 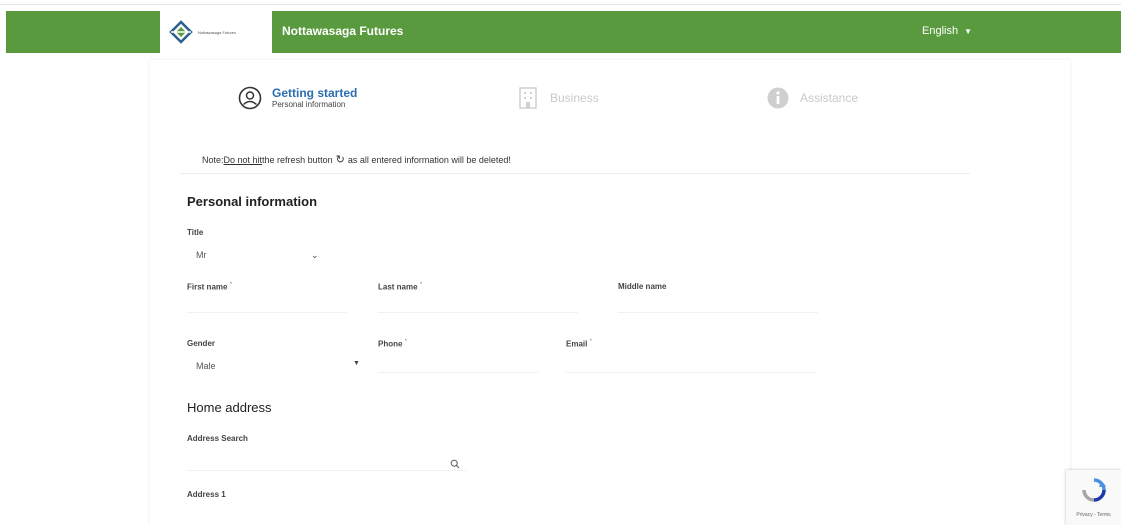 What do you see at coordinates (252, 201) in the screenshot?
I see `section-title-personal: Personal information` at bounding box center [252, 201].